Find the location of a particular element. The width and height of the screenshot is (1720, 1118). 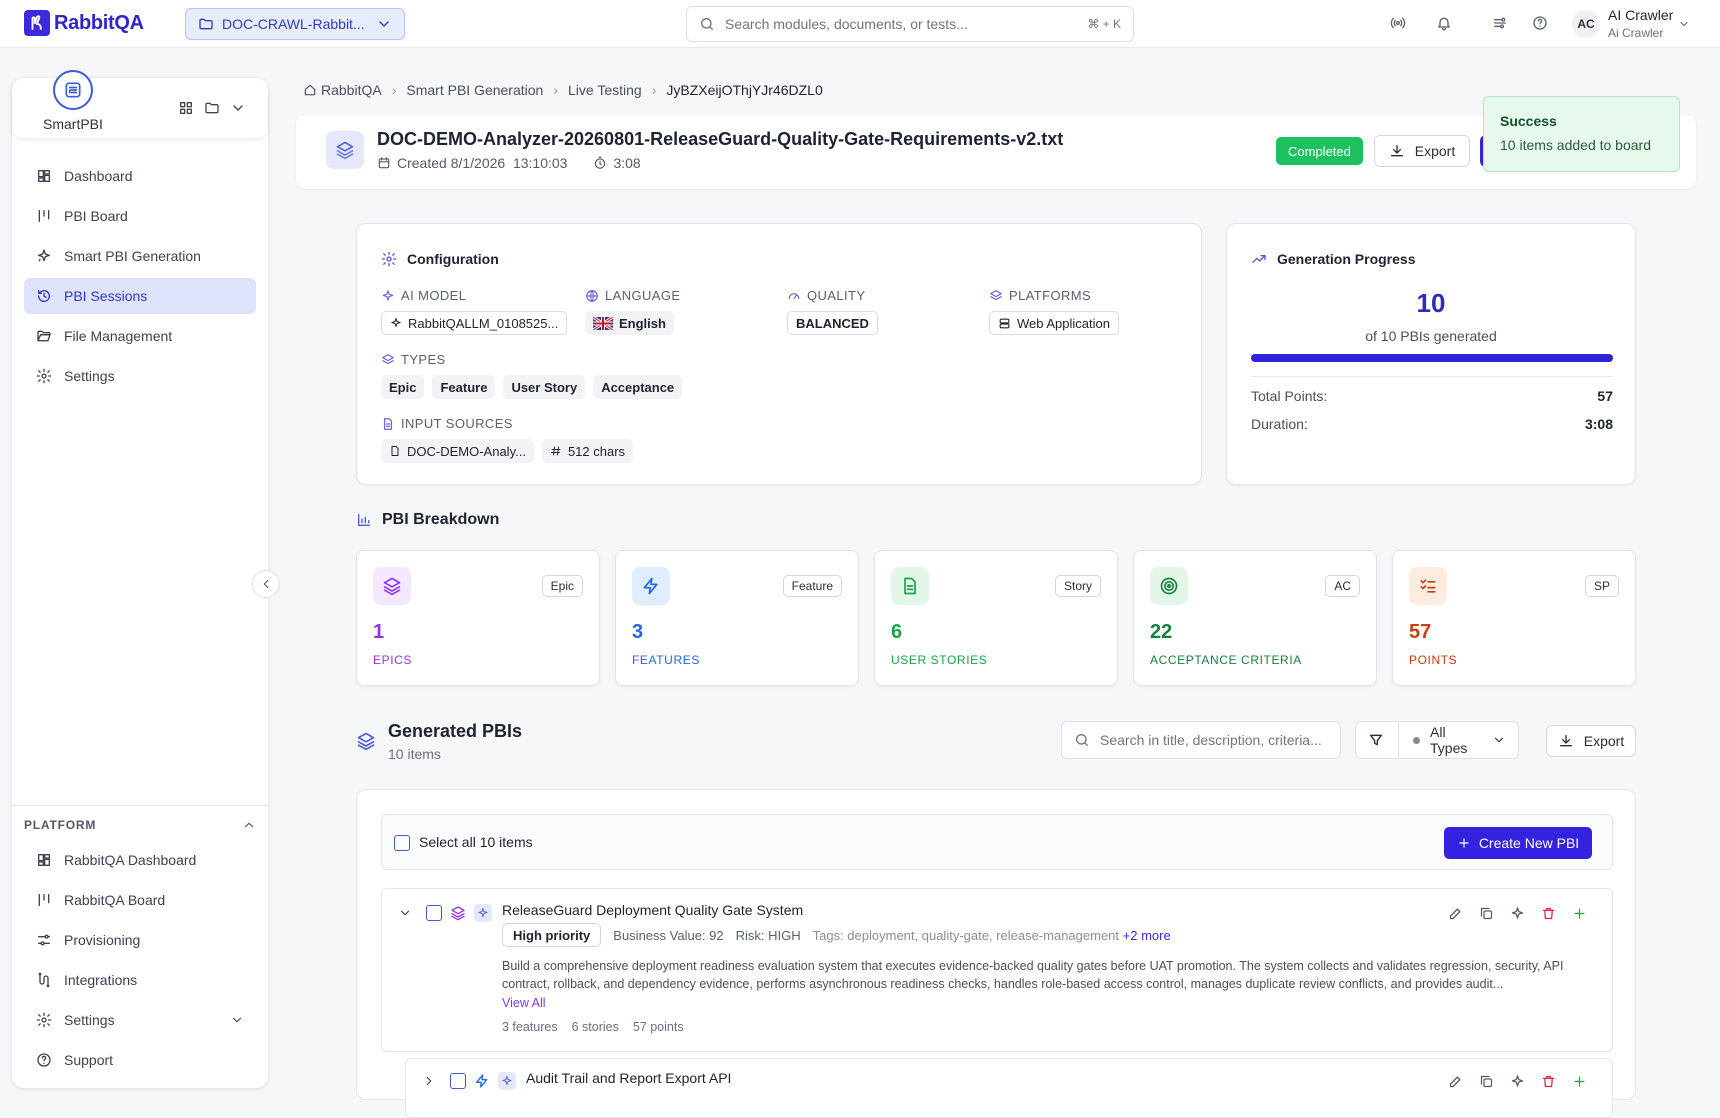

broadcast-icon is located at coordinates (1398, 23).